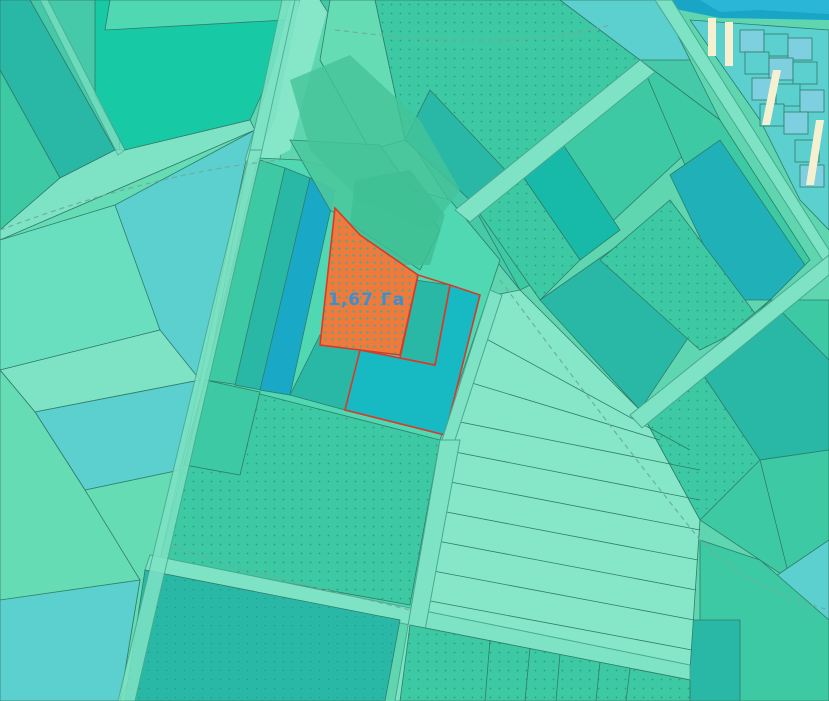 The image size is (829, 701). What do you see at coordinates (366, 300) in the screenshot?
I see `area-label: 1,67 Га` at bounding box center [366, 300].